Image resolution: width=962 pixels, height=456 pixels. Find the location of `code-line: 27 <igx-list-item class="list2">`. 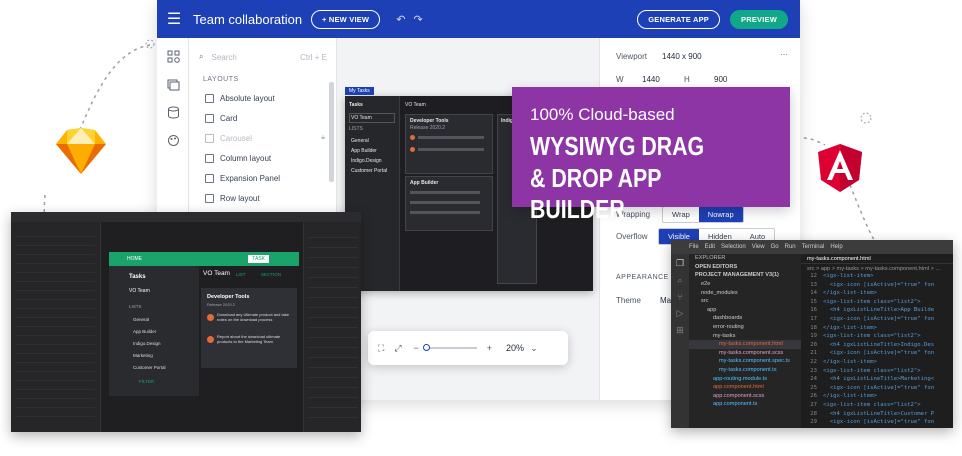

code-line: 27 <igx-list-item class="list2"> is located at coordinates (877, 406).